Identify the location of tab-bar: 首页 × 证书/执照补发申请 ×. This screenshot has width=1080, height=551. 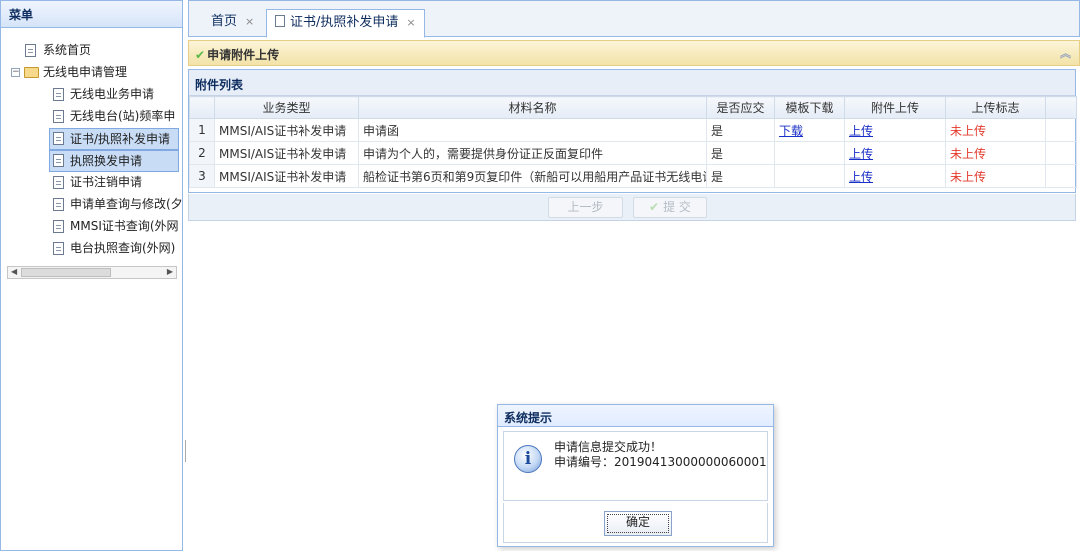
(634, 19).